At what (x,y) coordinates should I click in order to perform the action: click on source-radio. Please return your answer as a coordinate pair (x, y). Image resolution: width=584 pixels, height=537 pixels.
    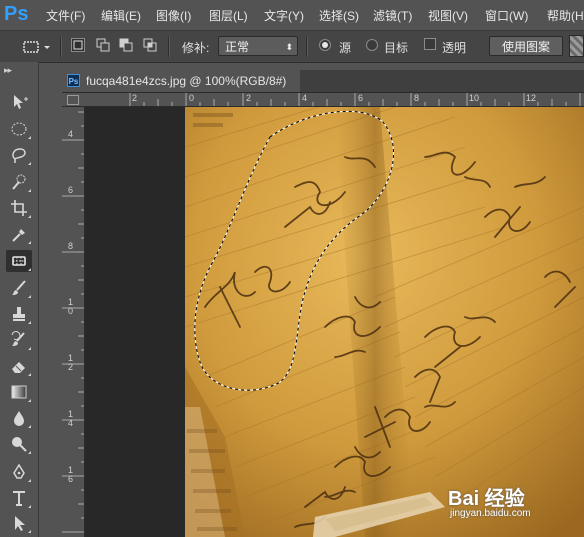
    Looking at the image, I should click on (325, 45).